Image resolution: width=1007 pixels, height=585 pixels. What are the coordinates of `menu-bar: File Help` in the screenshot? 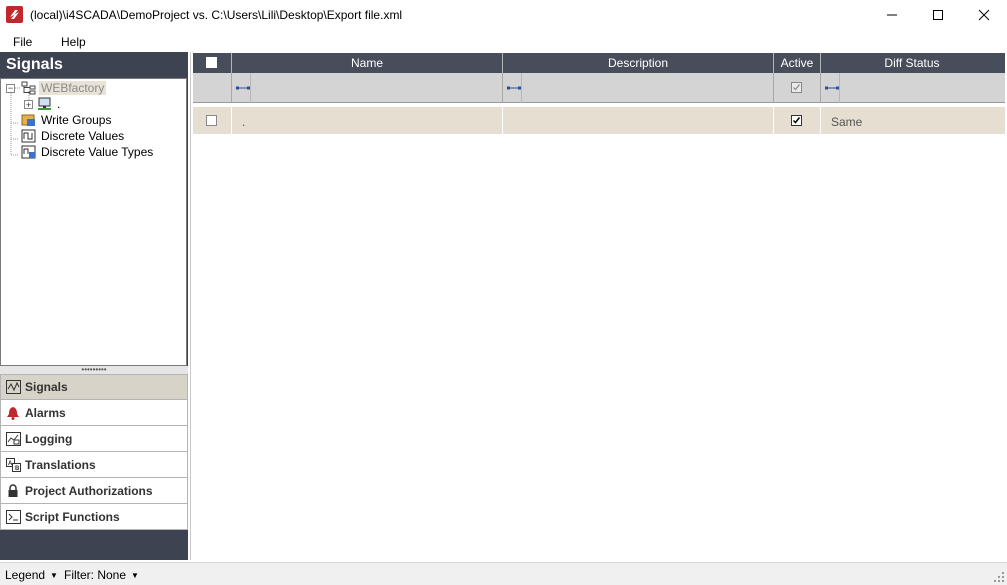 It's located at (503, 41).